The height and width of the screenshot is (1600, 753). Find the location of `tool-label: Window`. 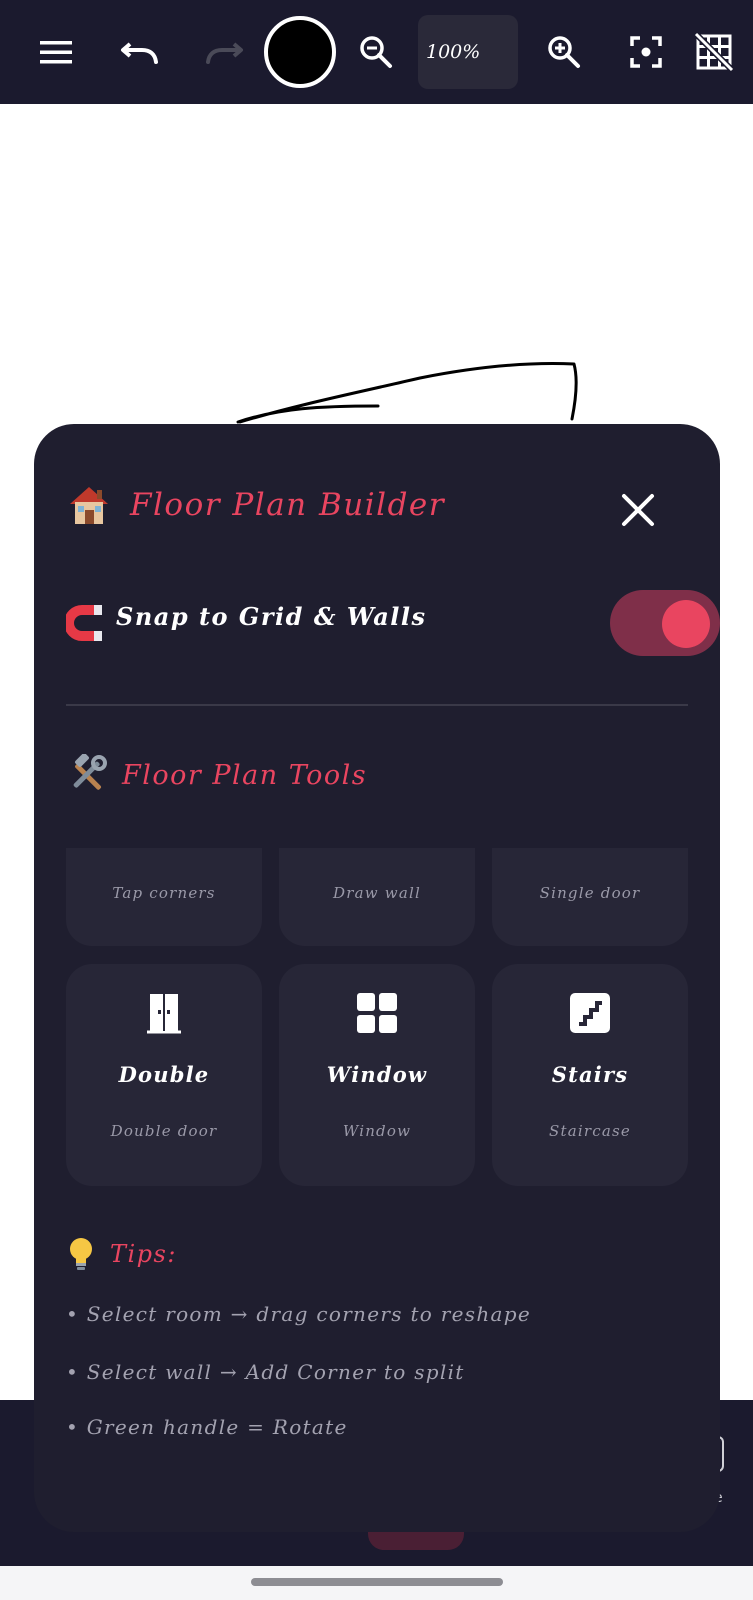

tool-label: Window is located at coordinates (377, 1074).